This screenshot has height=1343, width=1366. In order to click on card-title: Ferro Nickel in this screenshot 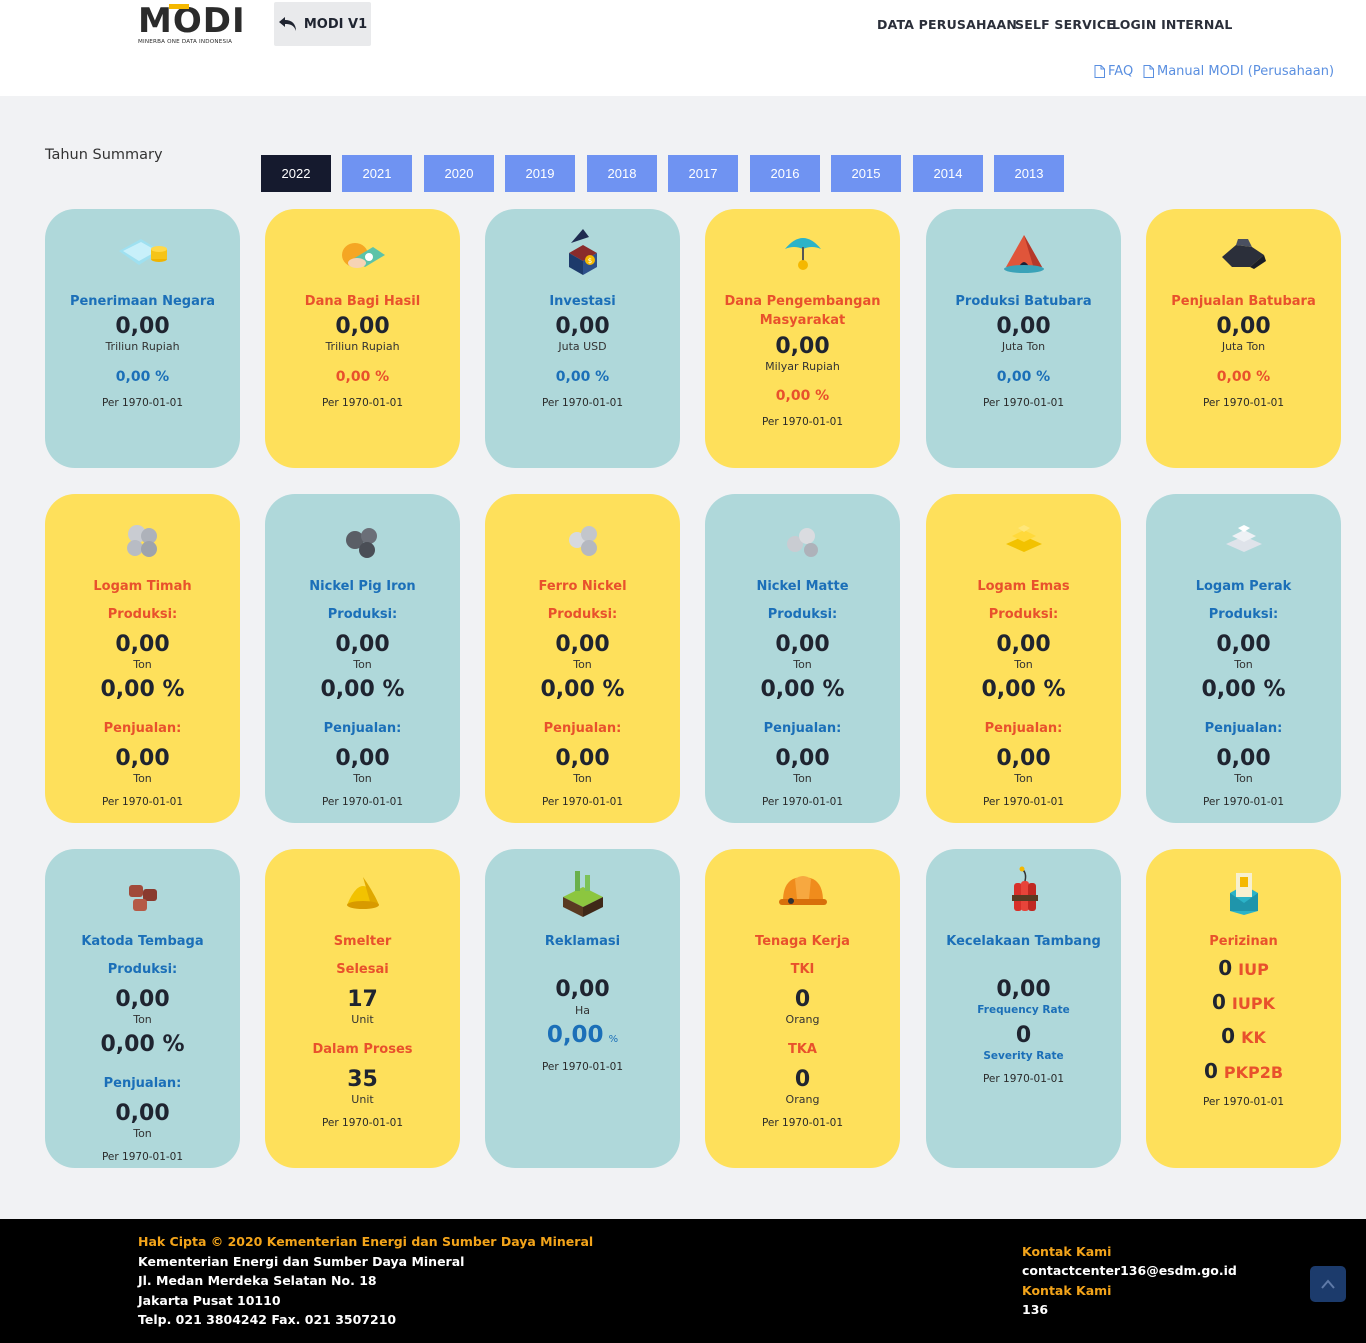, I will do `click(582, 586)`.